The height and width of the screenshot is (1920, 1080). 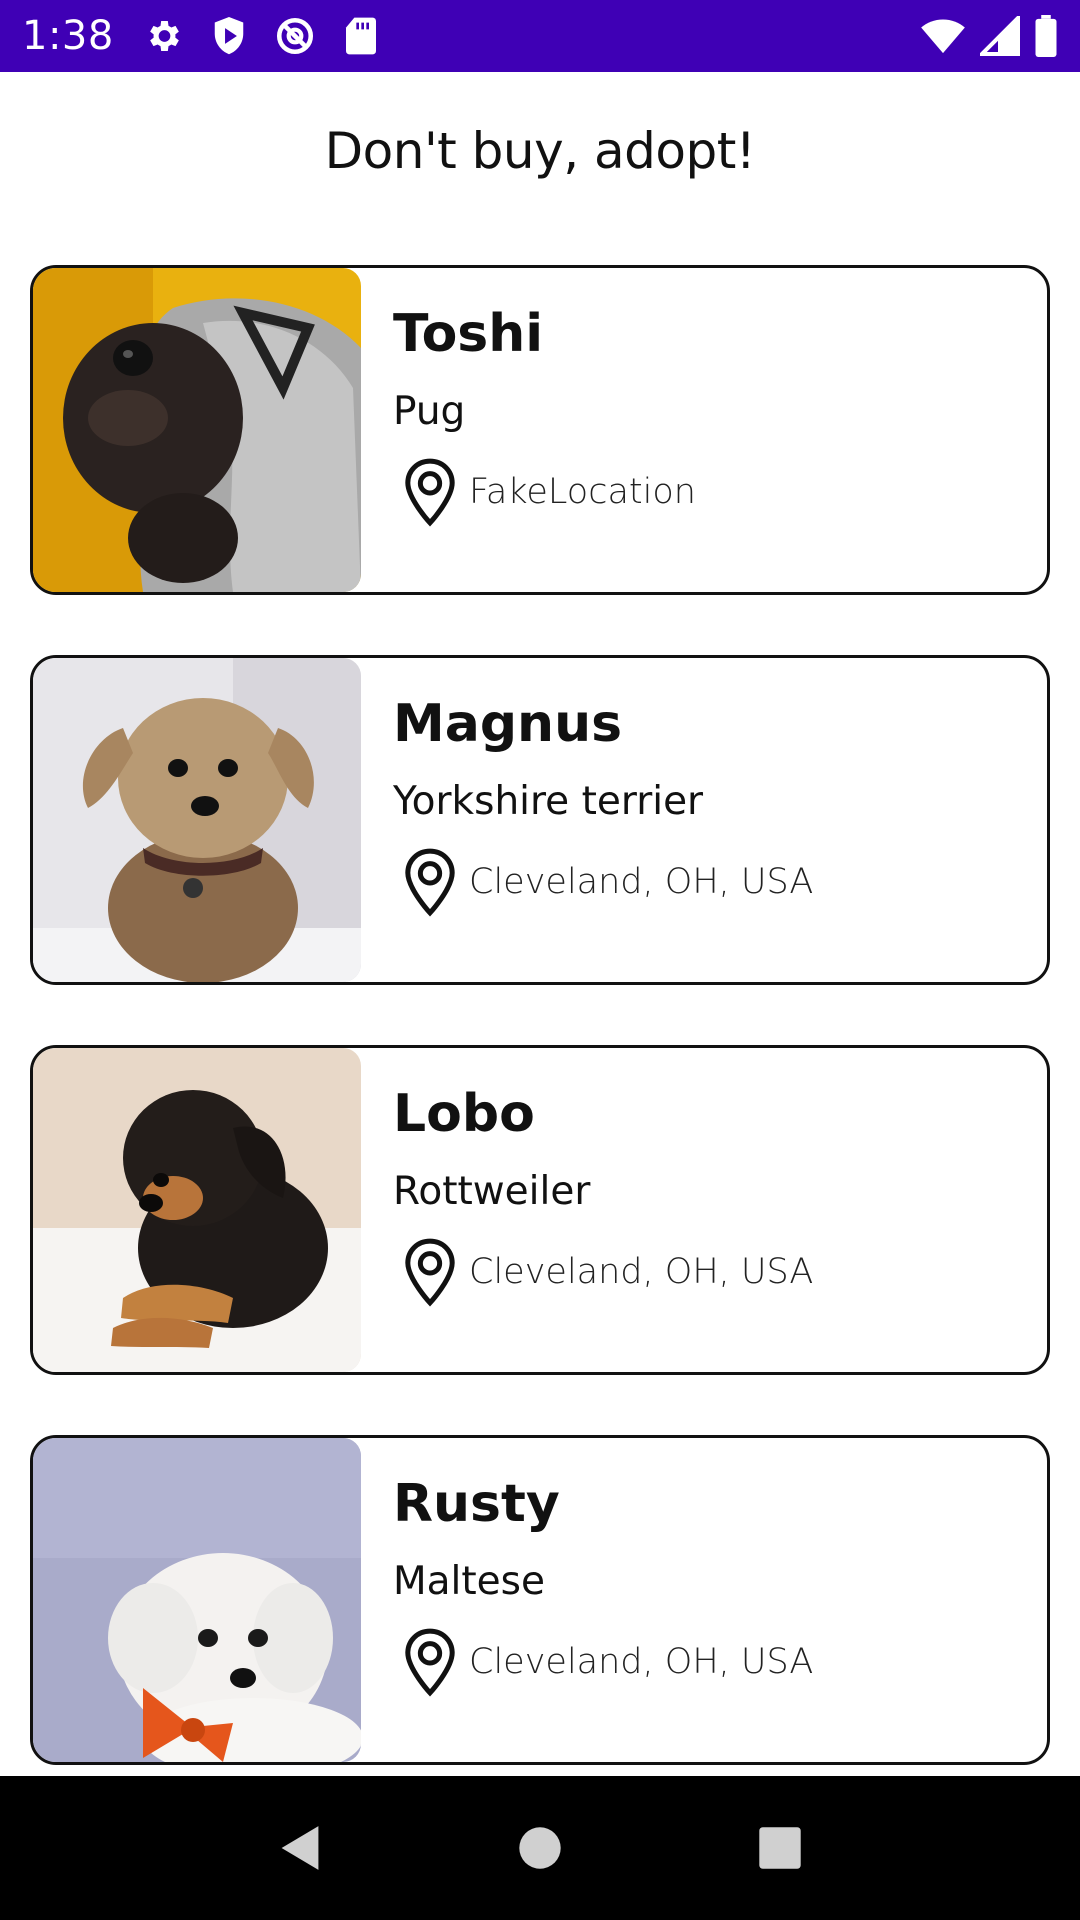 What do you see at coordinates (464, 1114) in the screenshot?
I see `pet-name: Lobo` at bounding box center [464, 1114].